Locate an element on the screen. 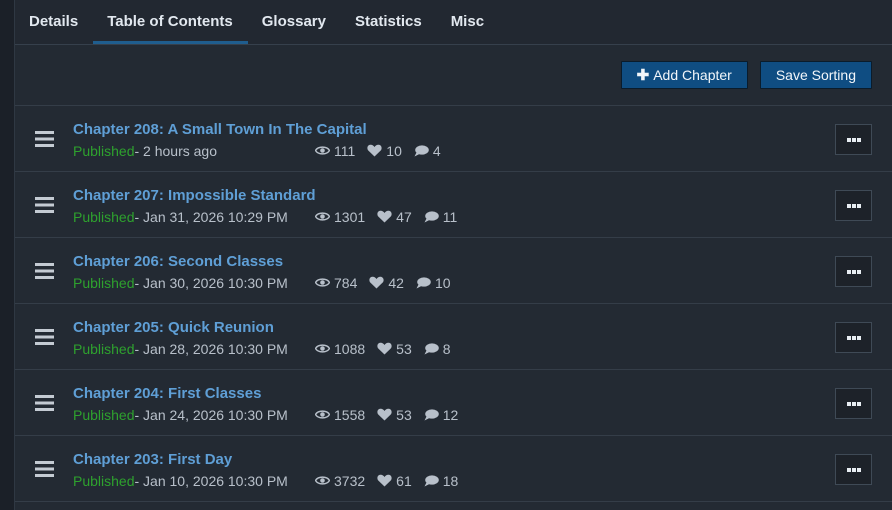 Image resolution: width=892 pixels, height=510 pixels. chapter-title-link: Chapter 207: Impossible Standard is located at coordinates (194, 195).